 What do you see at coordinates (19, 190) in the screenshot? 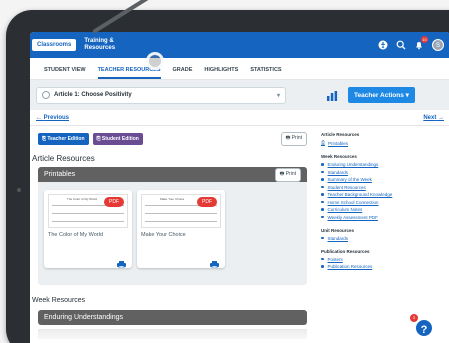
I see `tablet-camera` at bounding box center [19, 190].